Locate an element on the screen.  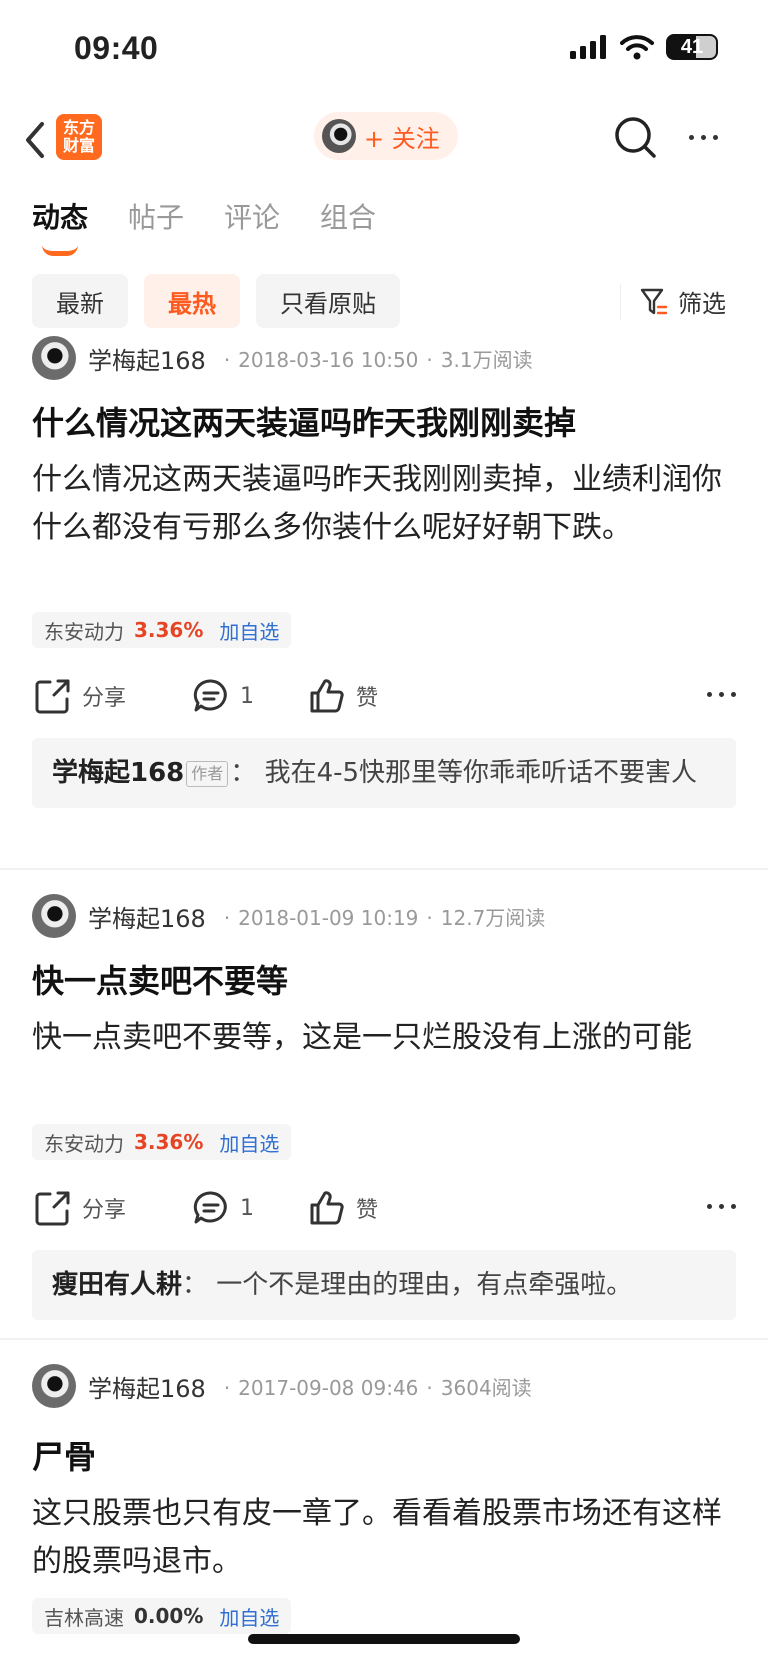
chip-latest: 最新 is located at coordinates (80, 301).